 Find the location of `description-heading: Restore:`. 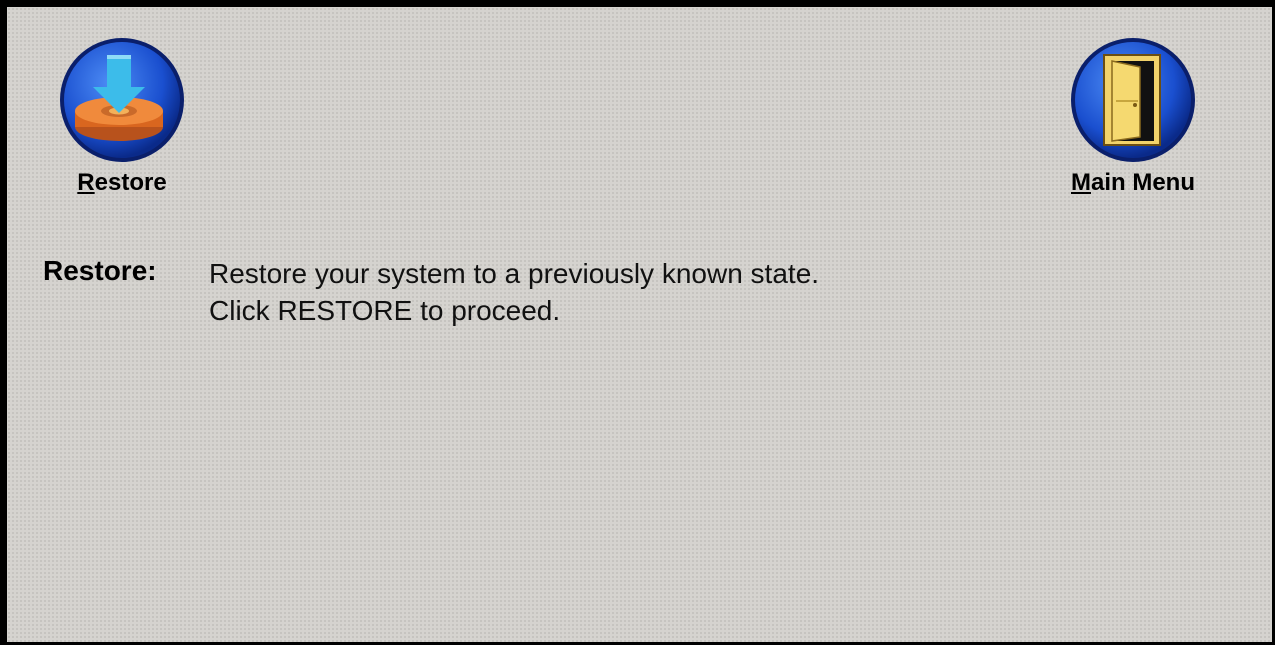

description-heading: Restore: is located at coordinates (100, 270).